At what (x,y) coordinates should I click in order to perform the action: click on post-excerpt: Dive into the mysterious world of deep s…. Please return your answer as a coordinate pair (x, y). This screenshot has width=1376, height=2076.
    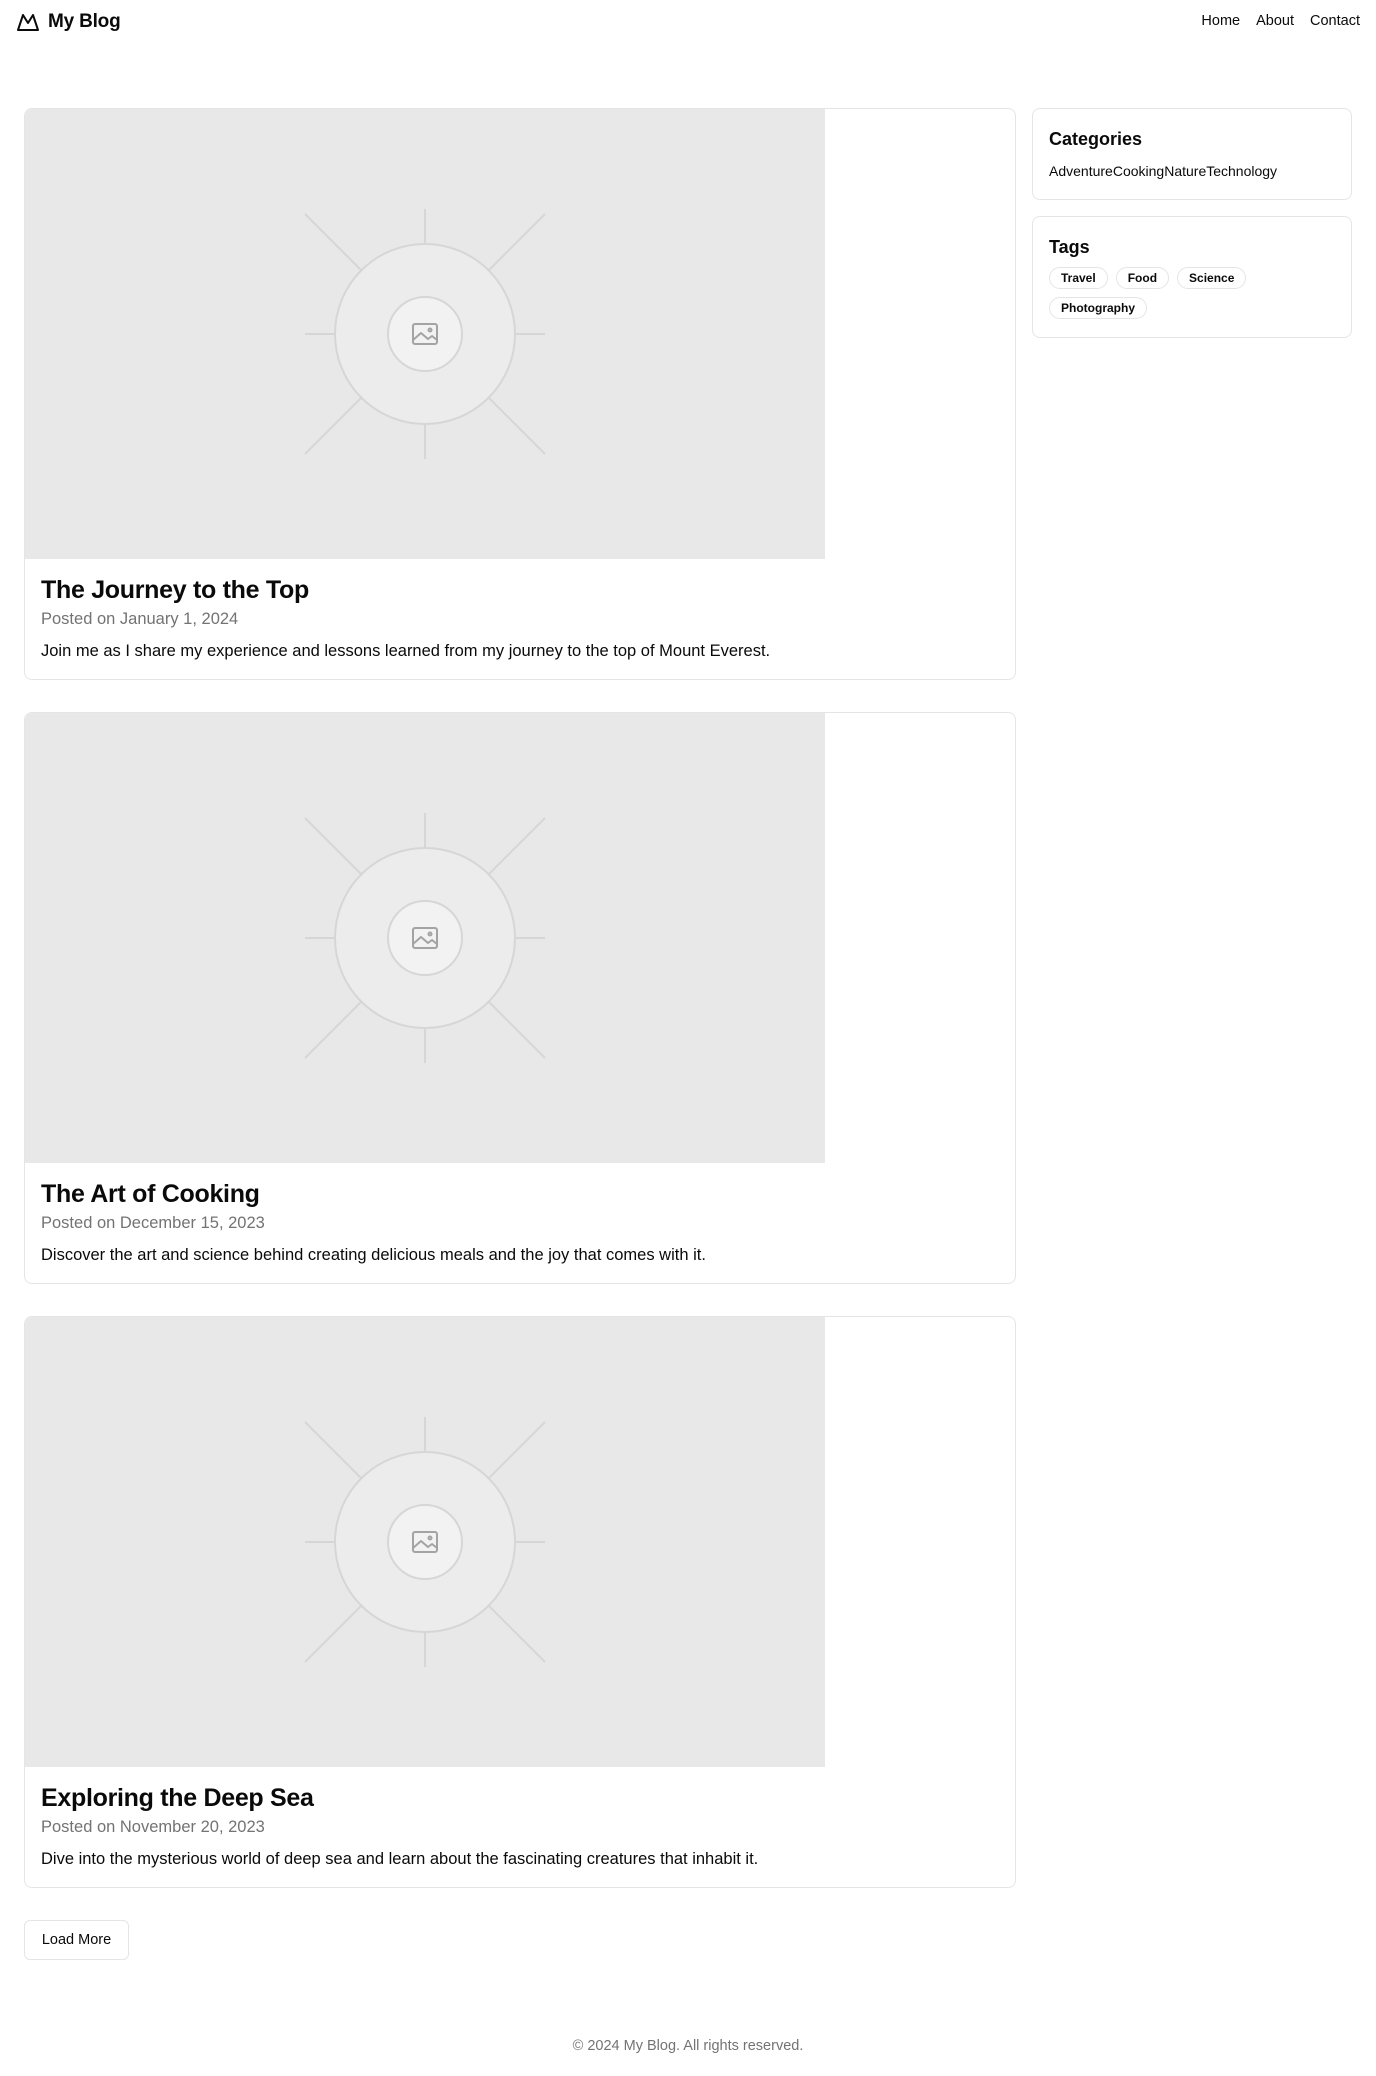
    Looking at the image, I should click on (400, 1859).